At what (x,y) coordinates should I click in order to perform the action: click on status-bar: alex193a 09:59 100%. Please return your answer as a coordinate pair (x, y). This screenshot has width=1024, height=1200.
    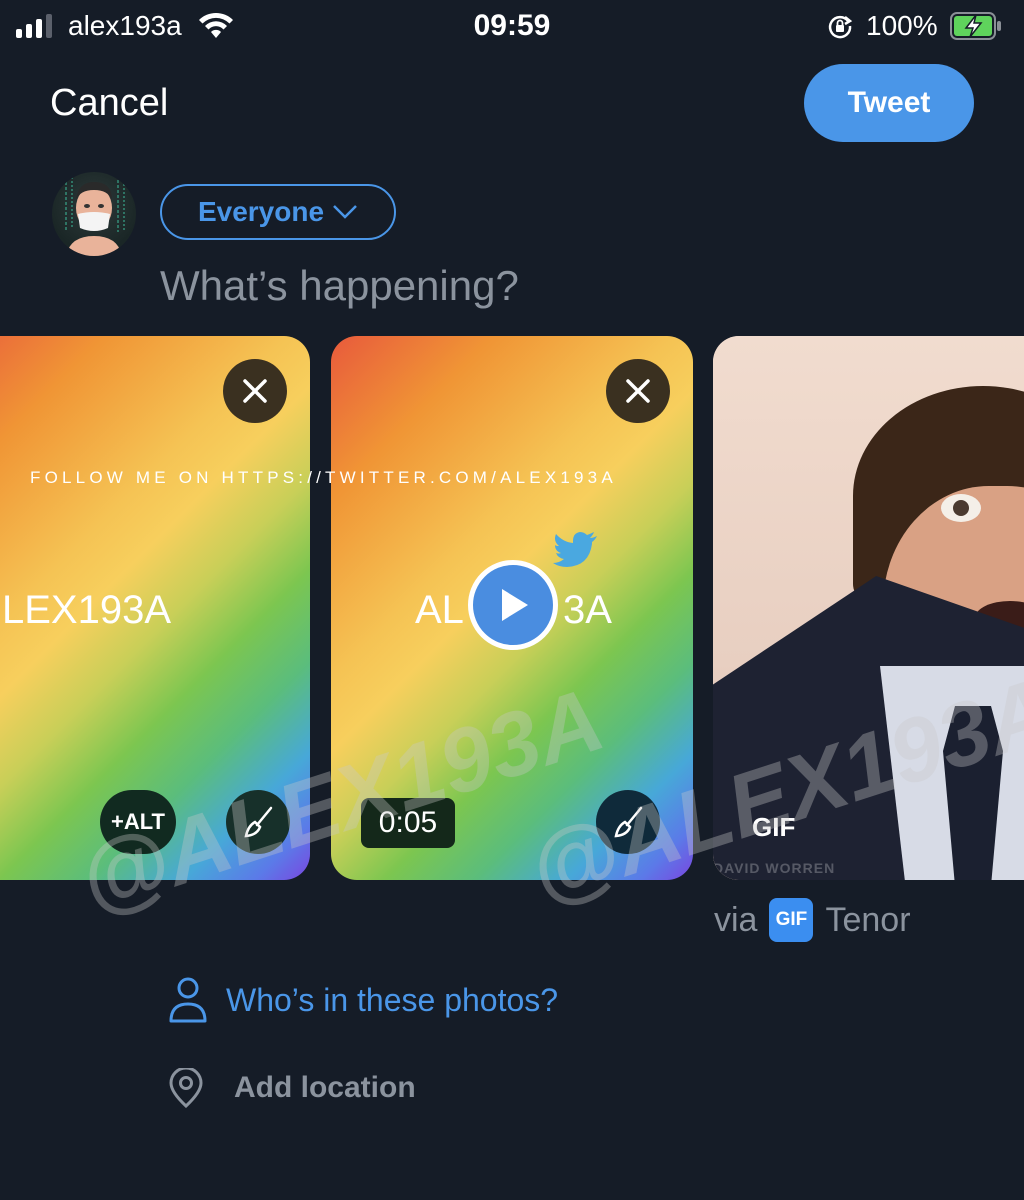
    Looking at the image, I should click on (512, 28).